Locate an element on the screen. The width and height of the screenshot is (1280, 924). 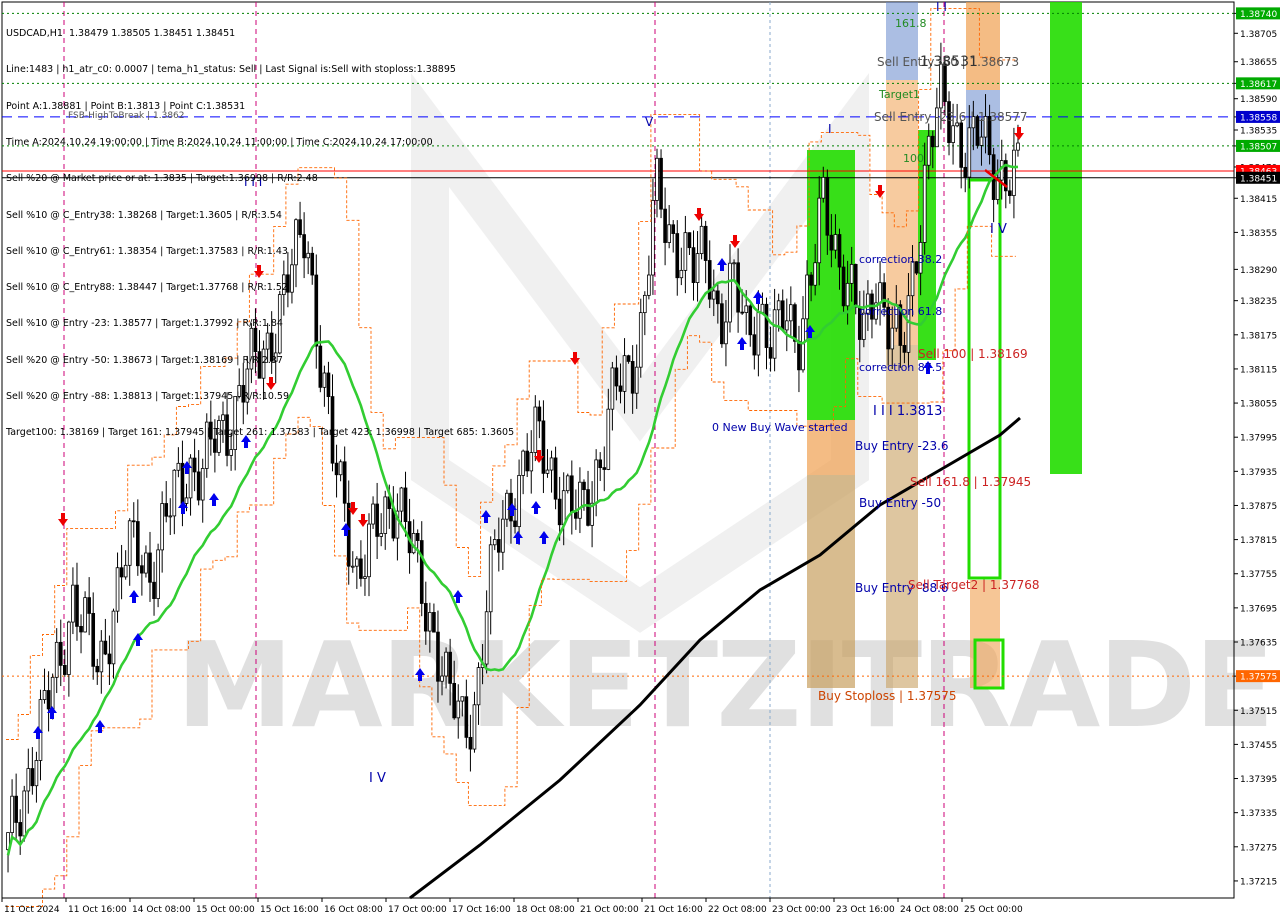
annotation-label: correction 87.5 is located at coordinates (900, 367).